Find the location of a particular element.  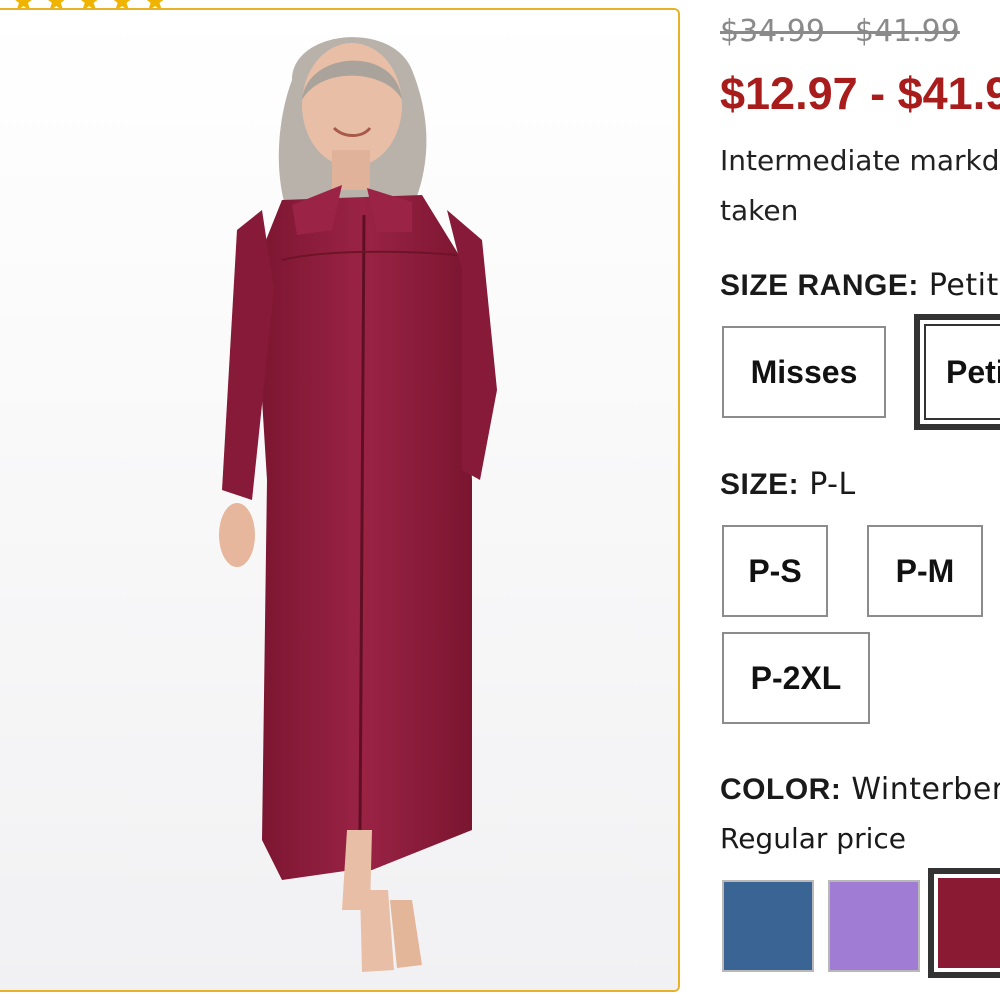

sale-price: $12.97 - $41.99 is located at coordinates (860, 93).